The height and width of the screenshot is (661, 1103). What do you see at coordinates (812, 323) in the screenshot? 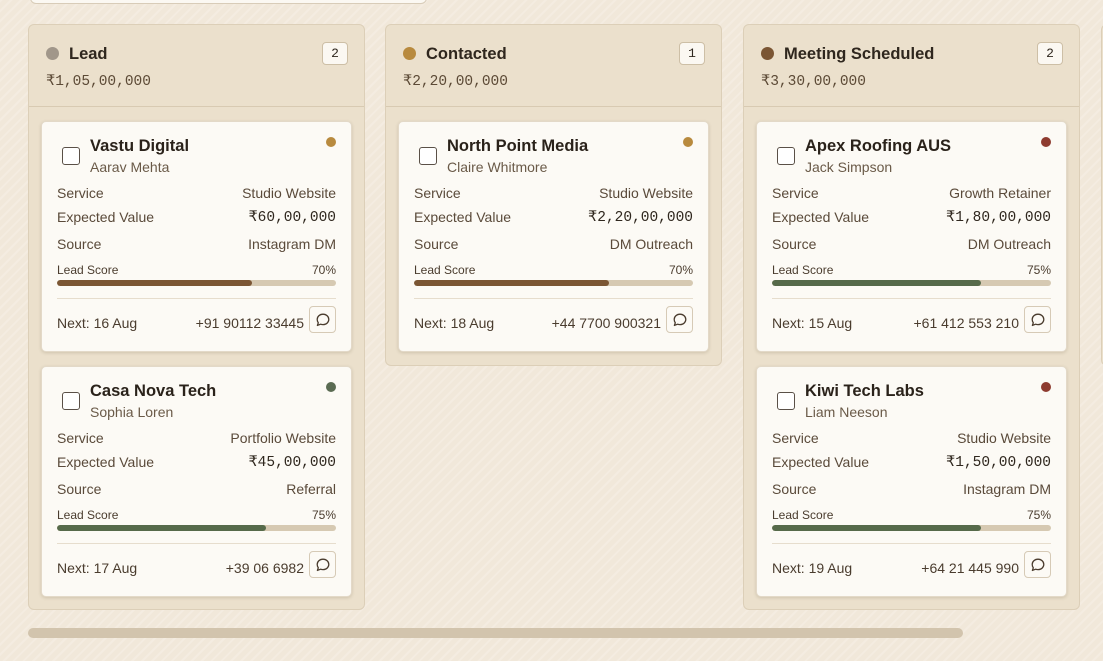
I see `next-followup-date: Next: 15 Aug` at bounding box center [812, 323].